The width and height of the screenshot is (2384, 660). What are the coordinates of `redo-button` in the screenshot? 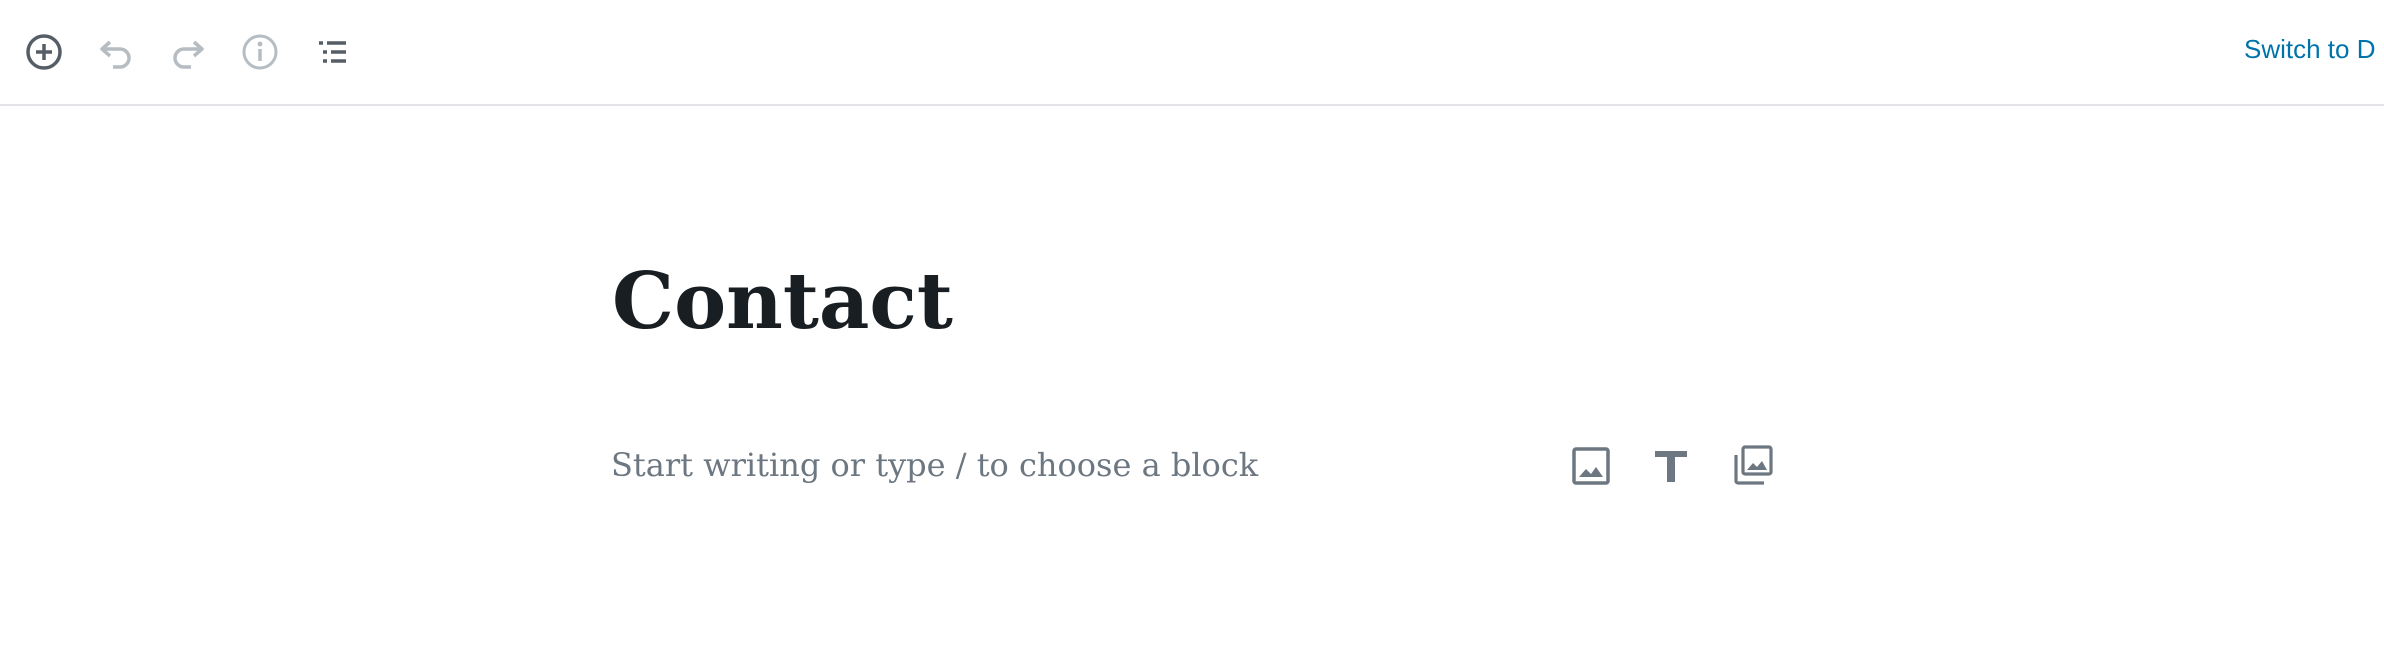 It's located at (188, 52).